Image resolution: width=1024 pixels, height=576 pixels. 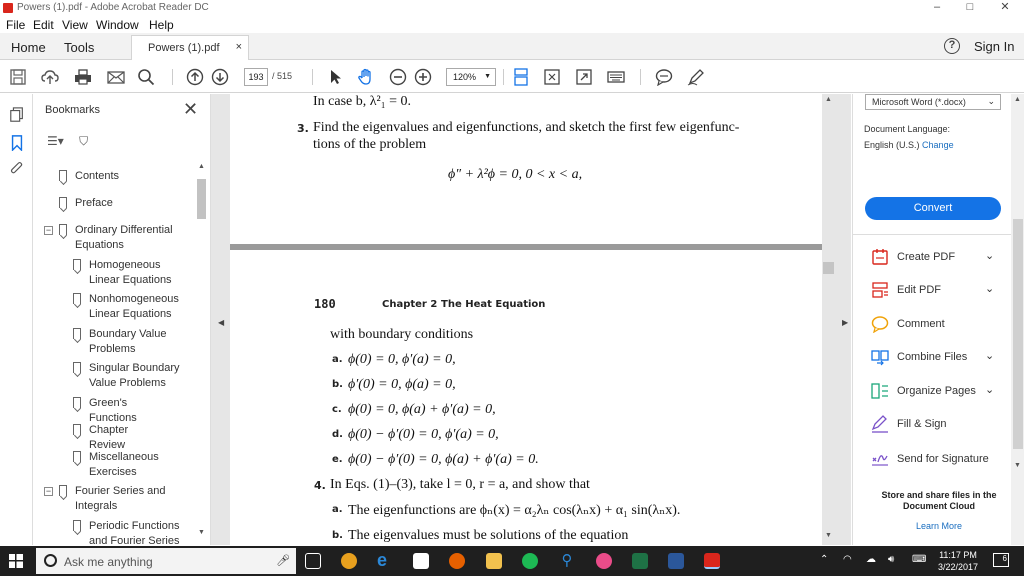 I want to click on save-icon, so click(x=18, y=77).